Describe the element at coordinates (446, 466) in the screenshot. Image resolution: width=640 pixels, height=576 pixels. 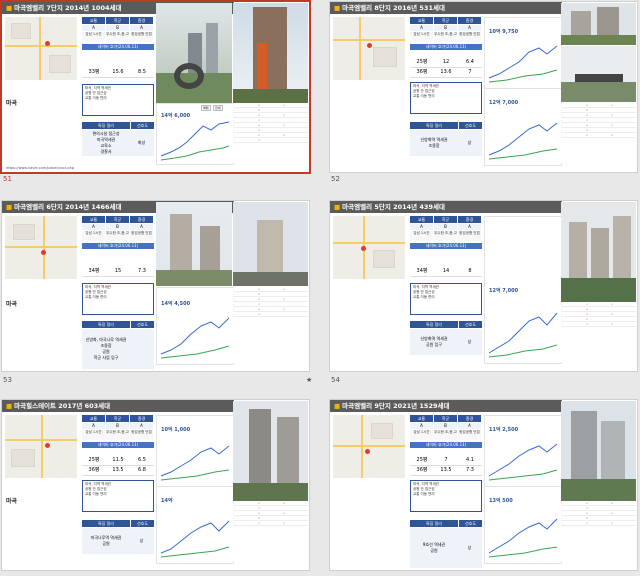
I see `size-table: 25평 7 4.1 36평 13.5 7.3` at that location.